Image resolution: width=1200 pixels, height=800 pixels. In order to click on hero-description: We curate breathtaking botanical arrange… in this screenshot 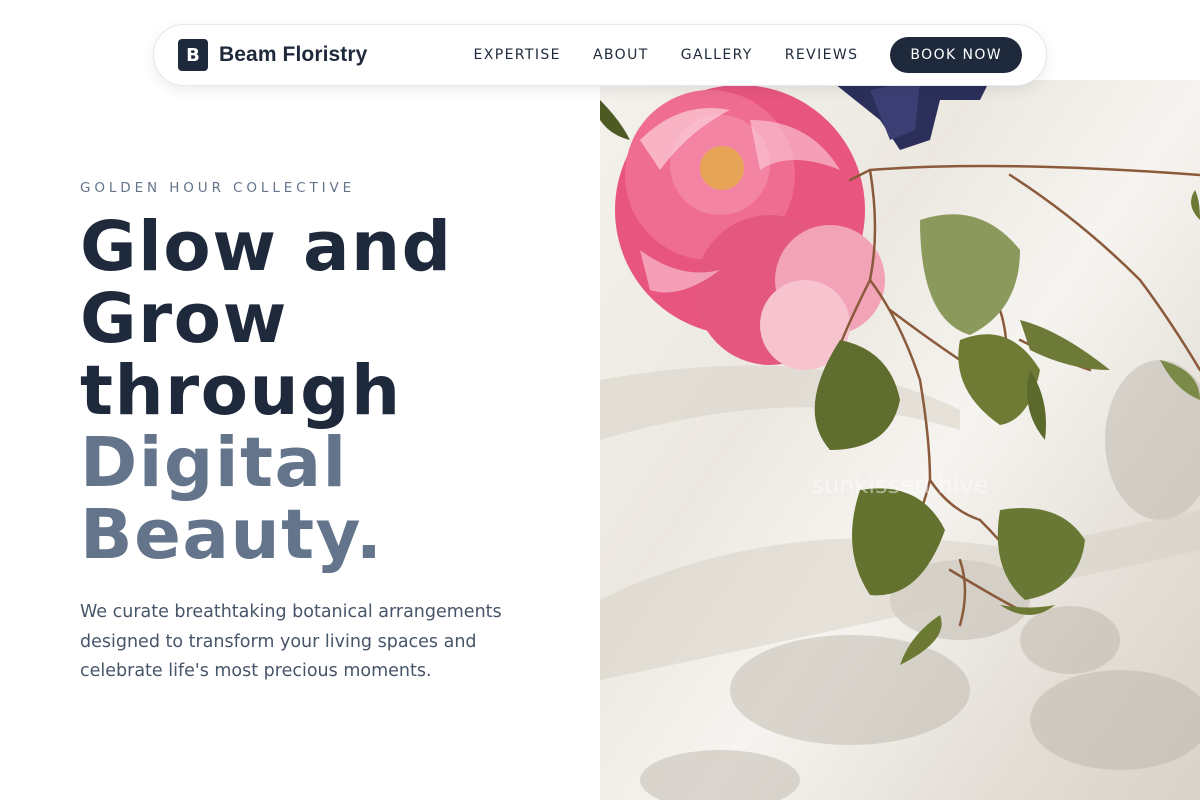, I will do `click(291, 641)`.